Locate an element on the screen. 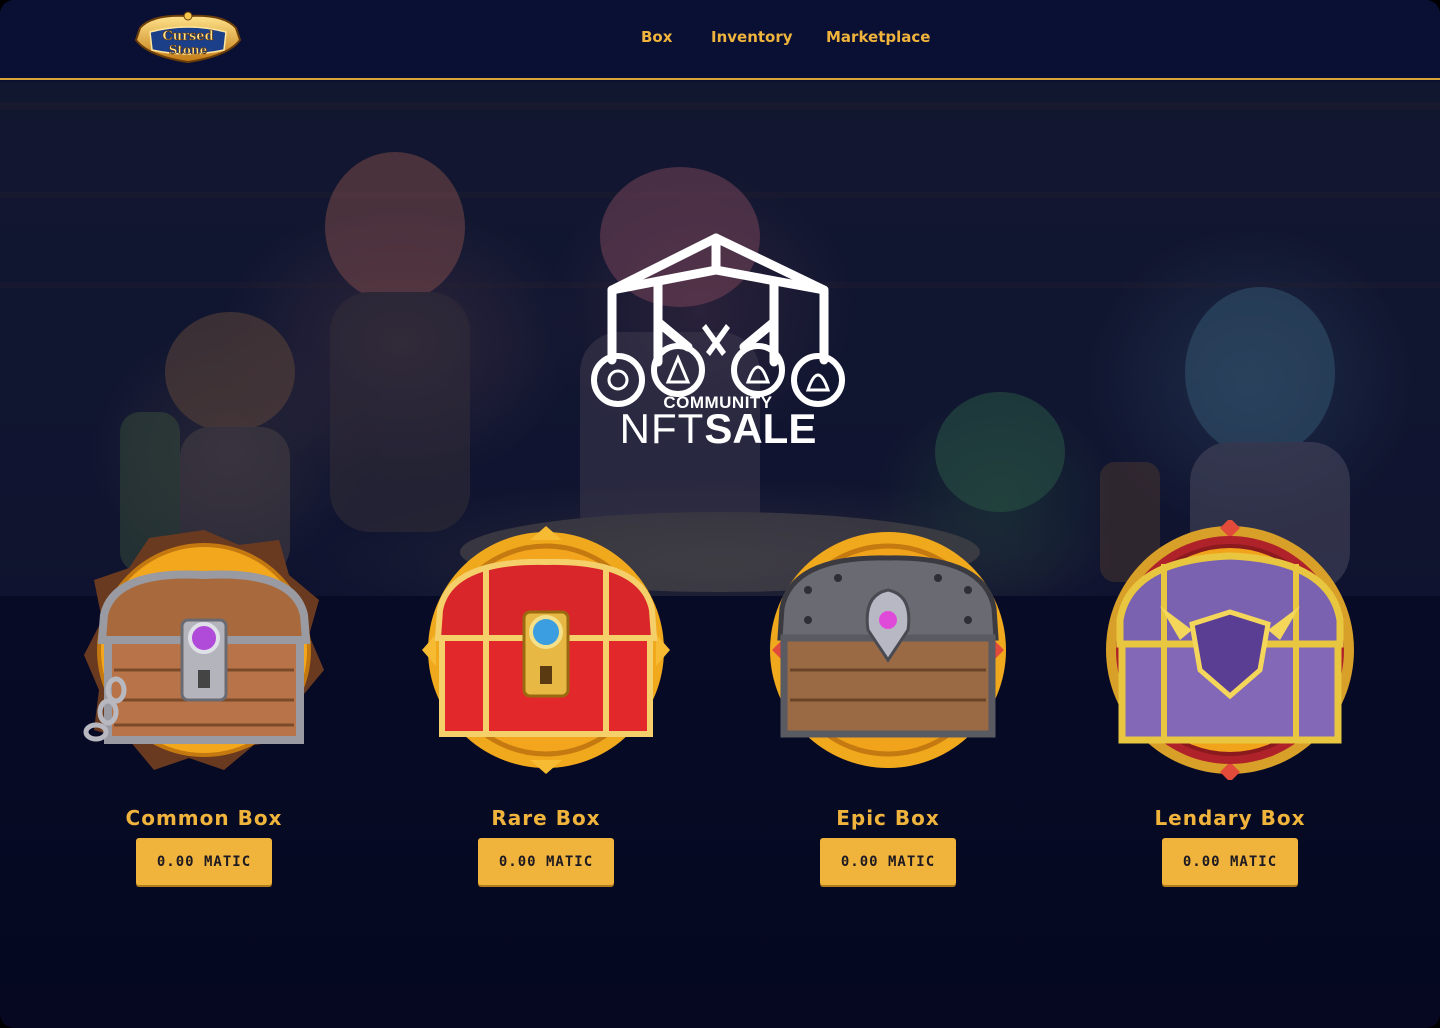  top-navbar: Cursed Stone Box Inventory Marketplace is located at coordinates (720, 40).